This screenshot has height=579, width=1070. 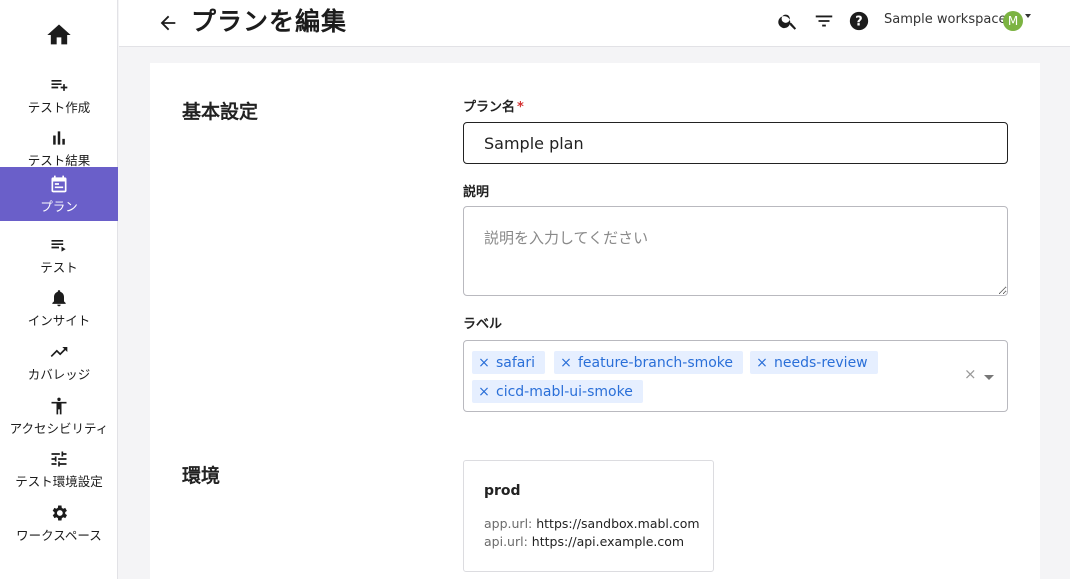 What do you see at coordinates (59, 85) in the screenshot?
I see `playlist-add-icon` at bounding box center [59, 85].